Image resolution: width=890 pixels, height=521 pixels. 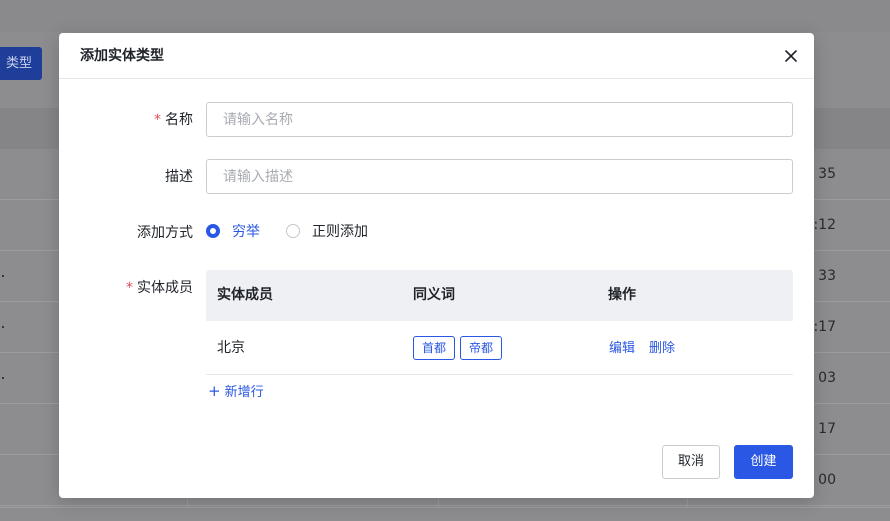 I want to click on add-row-button: + 新增行, so click(x=236, y=392).